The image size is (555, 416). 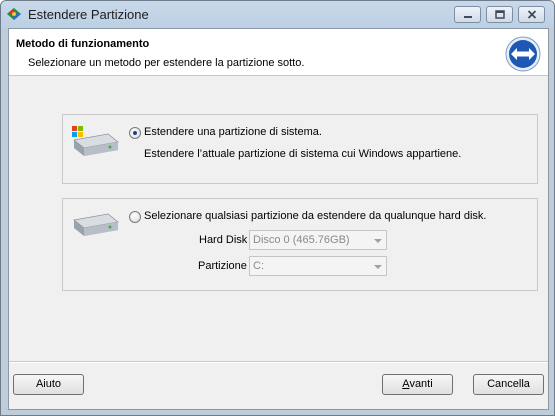 What do you see at coordinates (421, 384) in the screenshot?
I see `next-button-label: vanti` at bounding box center [421, 384].